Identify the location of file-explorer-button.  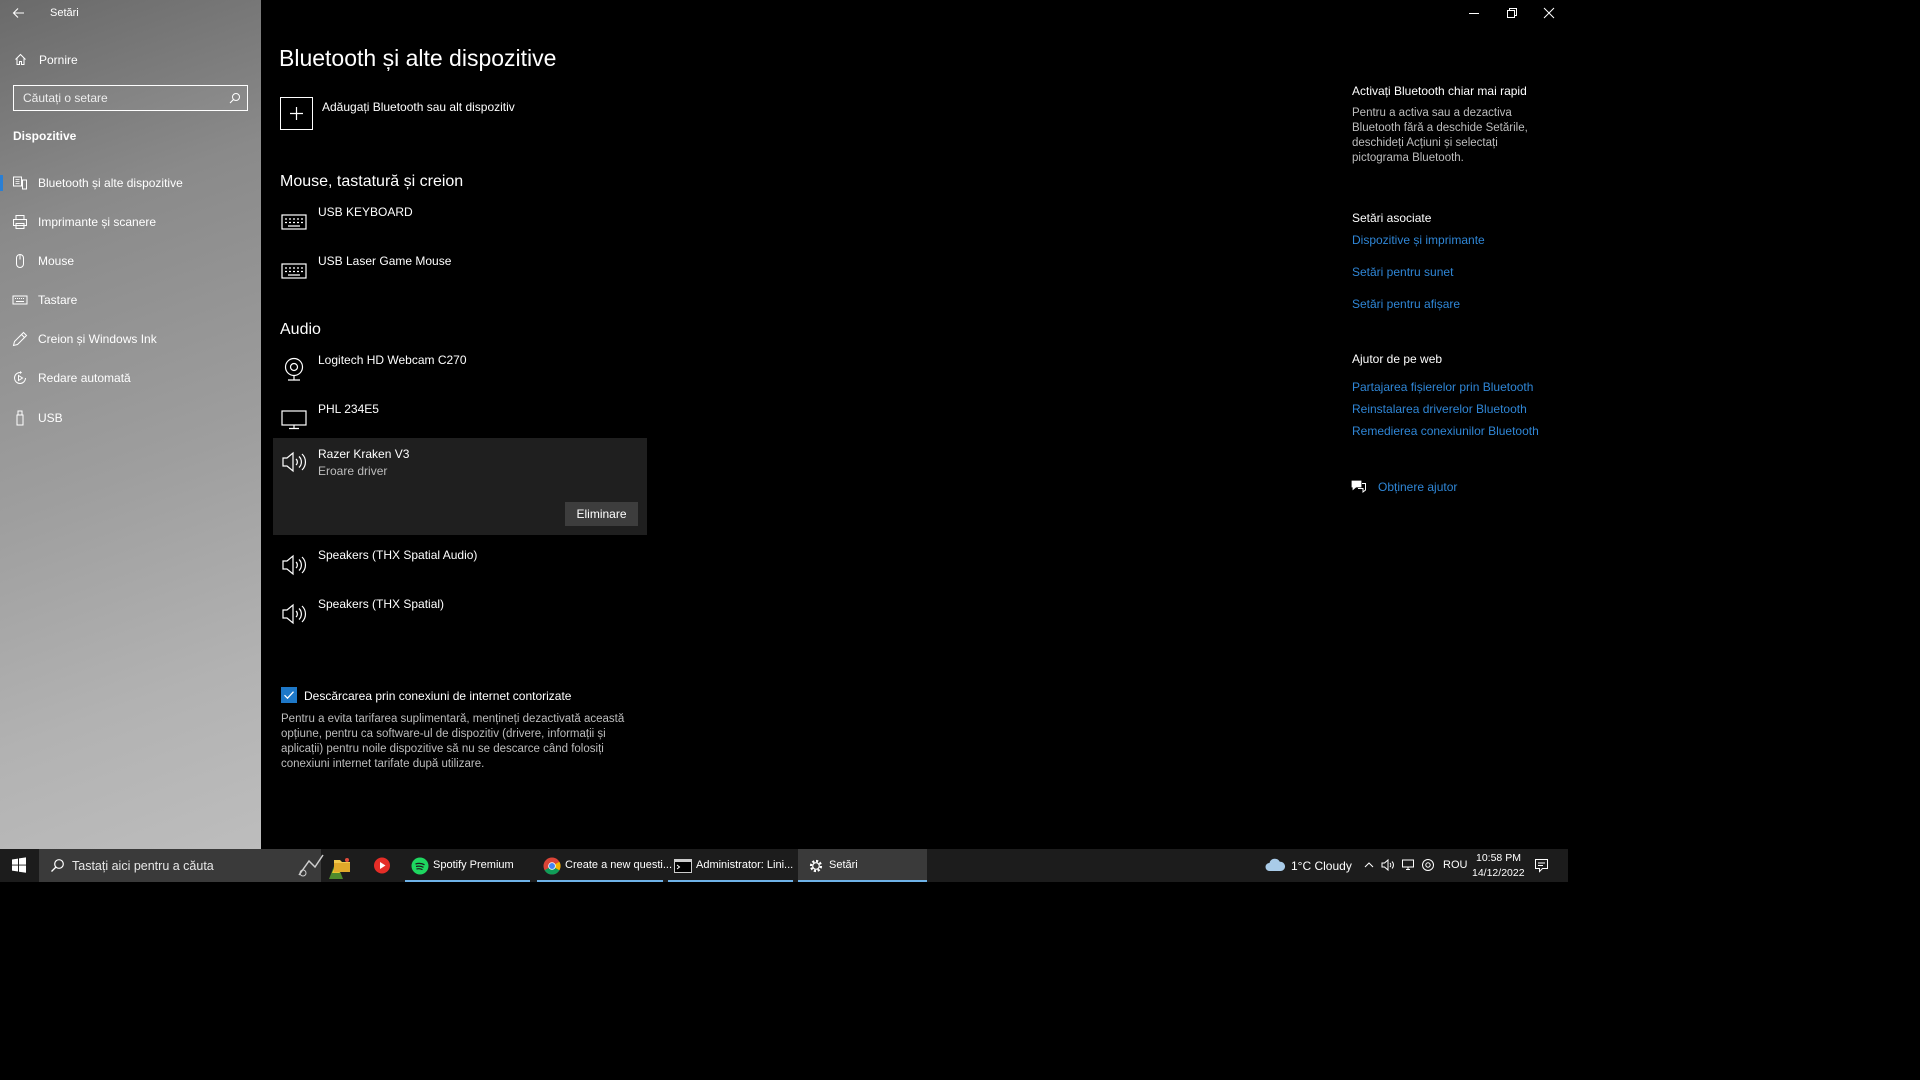
(342, 865).